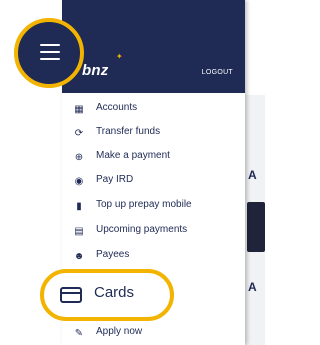 Image resolution: width=320 pixels, height=345 pixels. What do you see at coordinates (144, 204) in the screenshot?
I see `menu-item-label: Top up prepay mobile` at bounding box center [144, 204].